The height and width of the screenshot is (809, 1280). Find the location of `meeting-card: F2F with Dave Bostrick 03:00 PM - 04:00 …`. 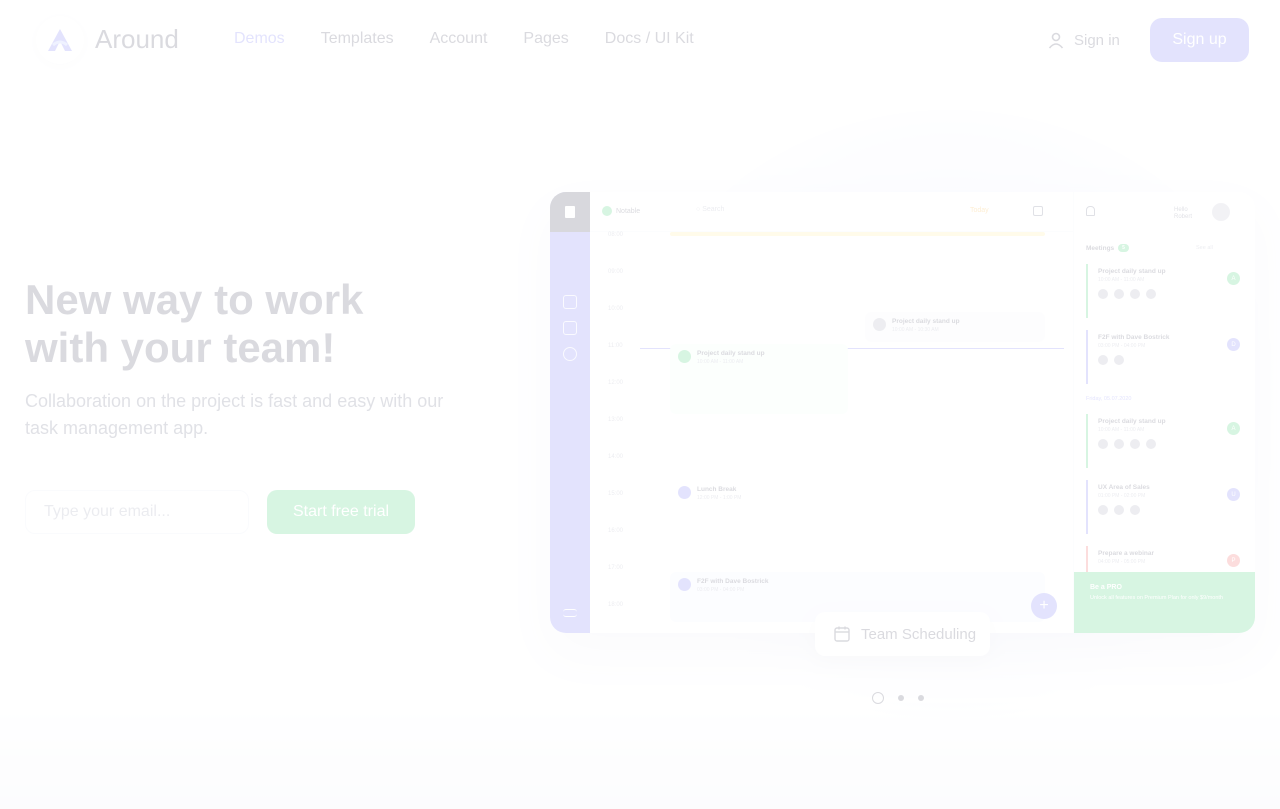

meeting-card: F2F with Dave Bostrick 03:00 PM - 04:00 … is located at coordinates (1166, 357).